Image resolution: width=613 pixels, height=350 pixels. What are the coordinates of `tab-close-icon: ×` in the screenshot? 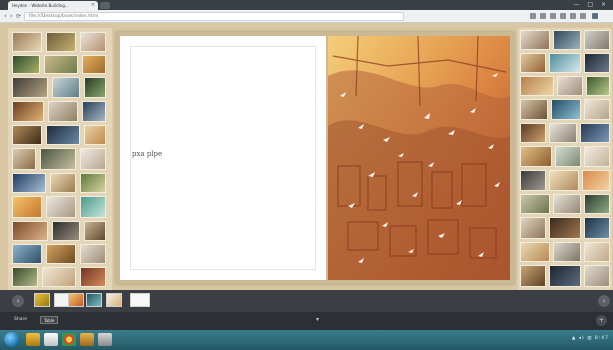 It's located at (93, 5).